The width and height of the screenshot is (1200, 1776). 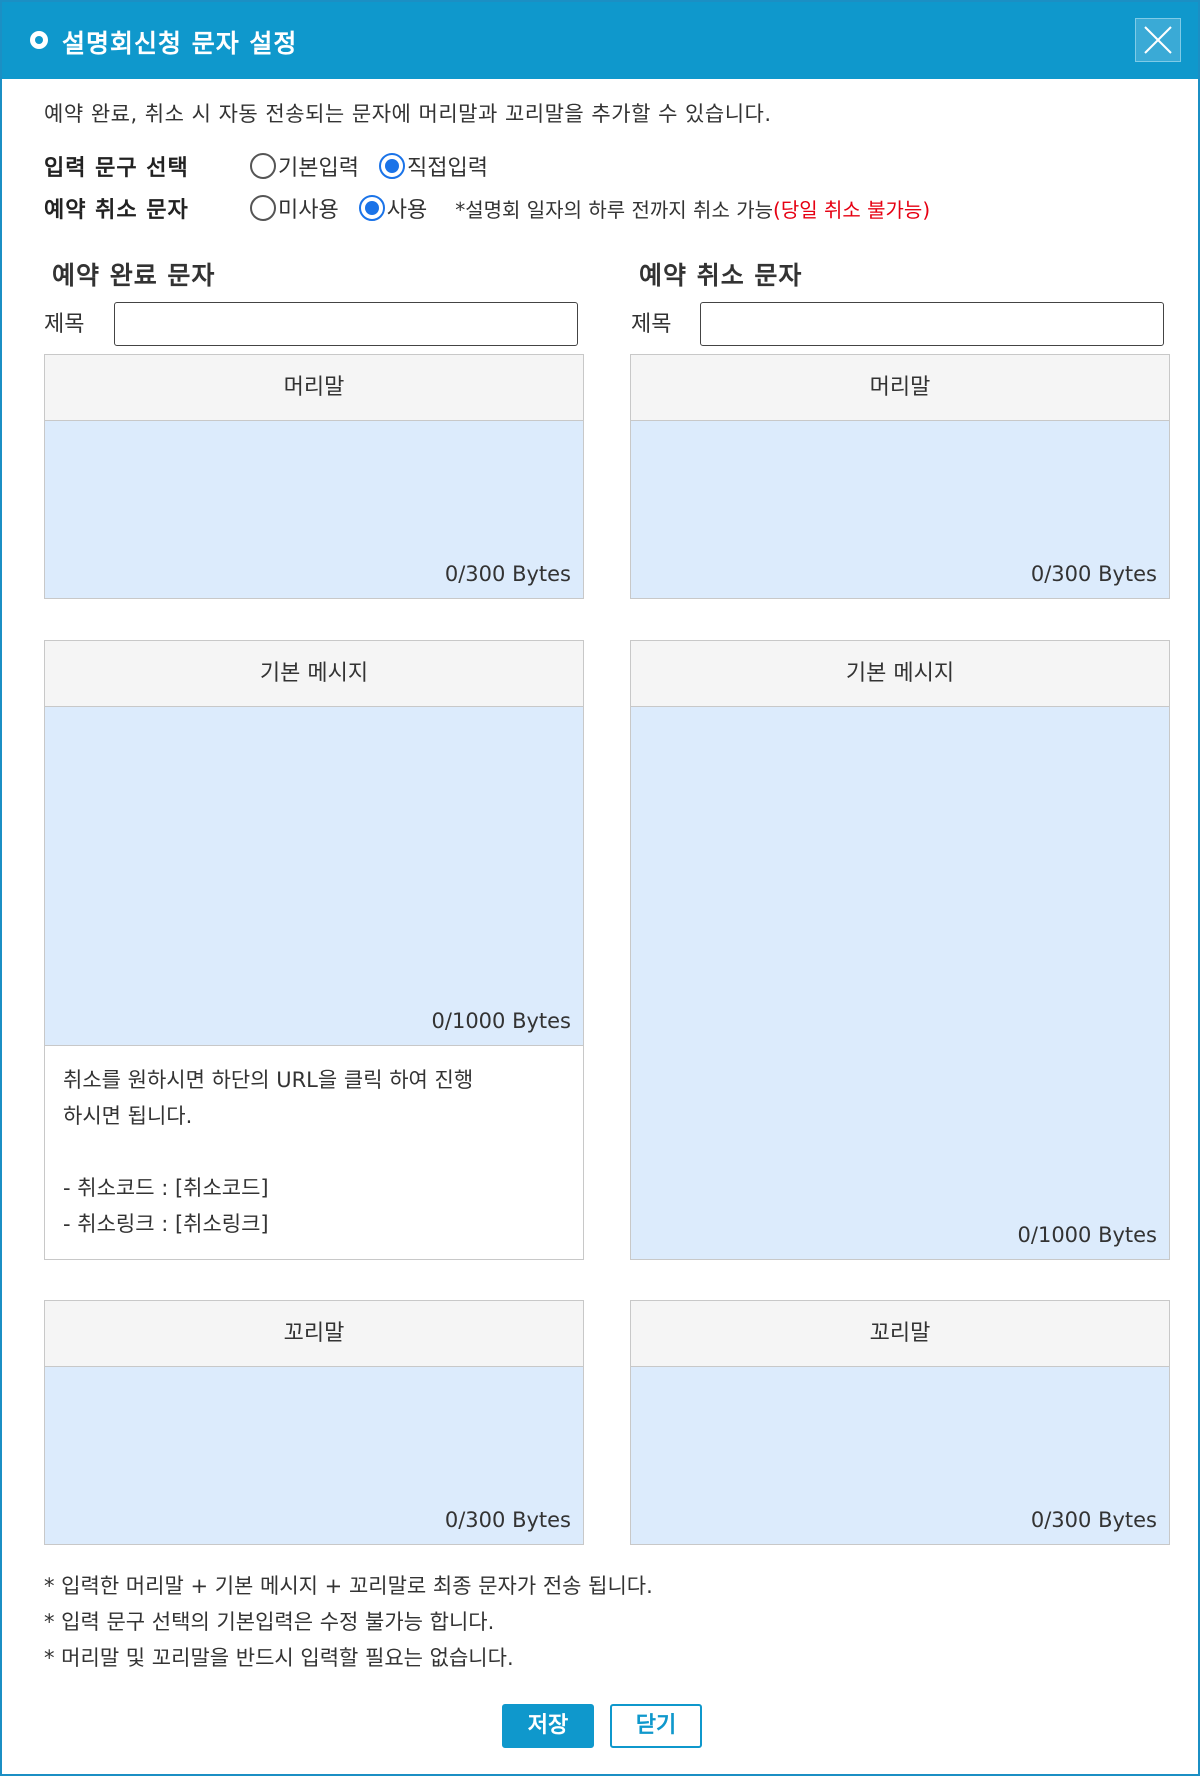 I want to click on radio-used: 사용, so click(x=393, y=208).